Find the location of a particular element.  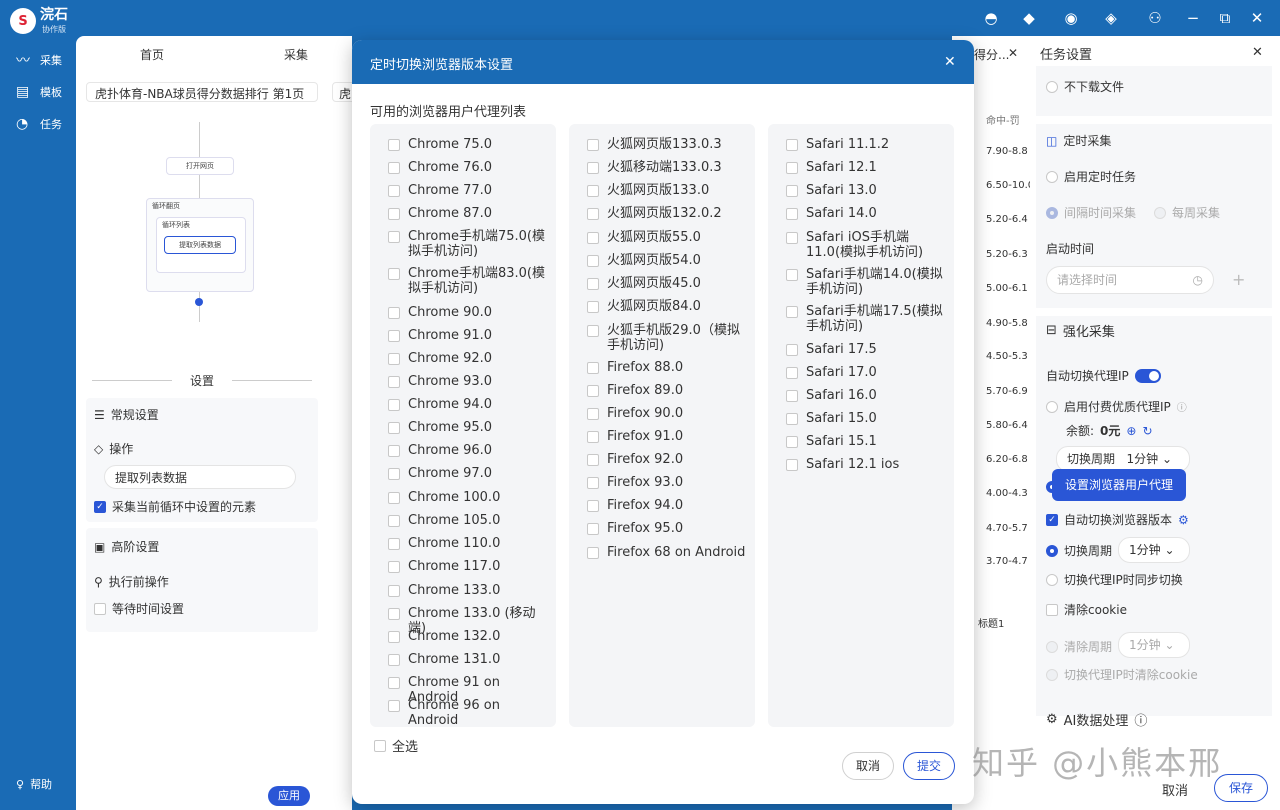

ua-option: 火狐网页版132.0.2 is located at coordinates (667, 213).